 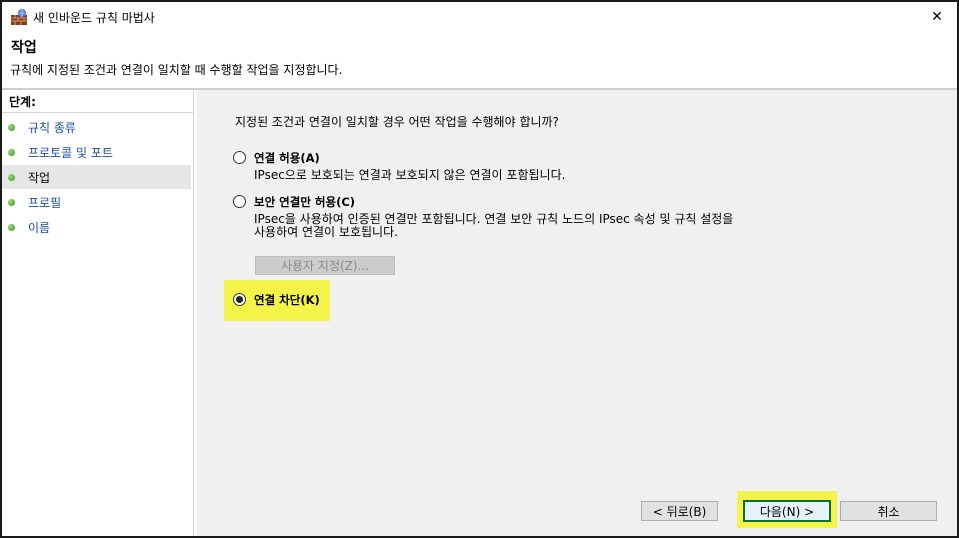 I want to click on option-description: IPsec으로 보호되는 연결과 보호되지 않은 연결이 포함됩니다., so click(x=410, y=175).